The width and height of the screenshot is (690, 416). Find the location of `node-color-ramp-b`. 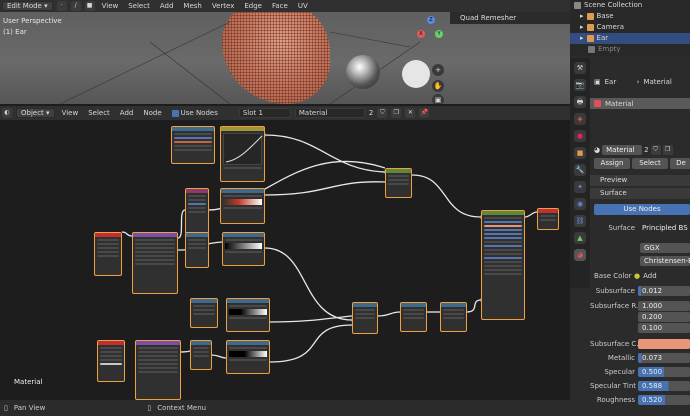

node-color-ramp-b is located at coordinates (243, 249).